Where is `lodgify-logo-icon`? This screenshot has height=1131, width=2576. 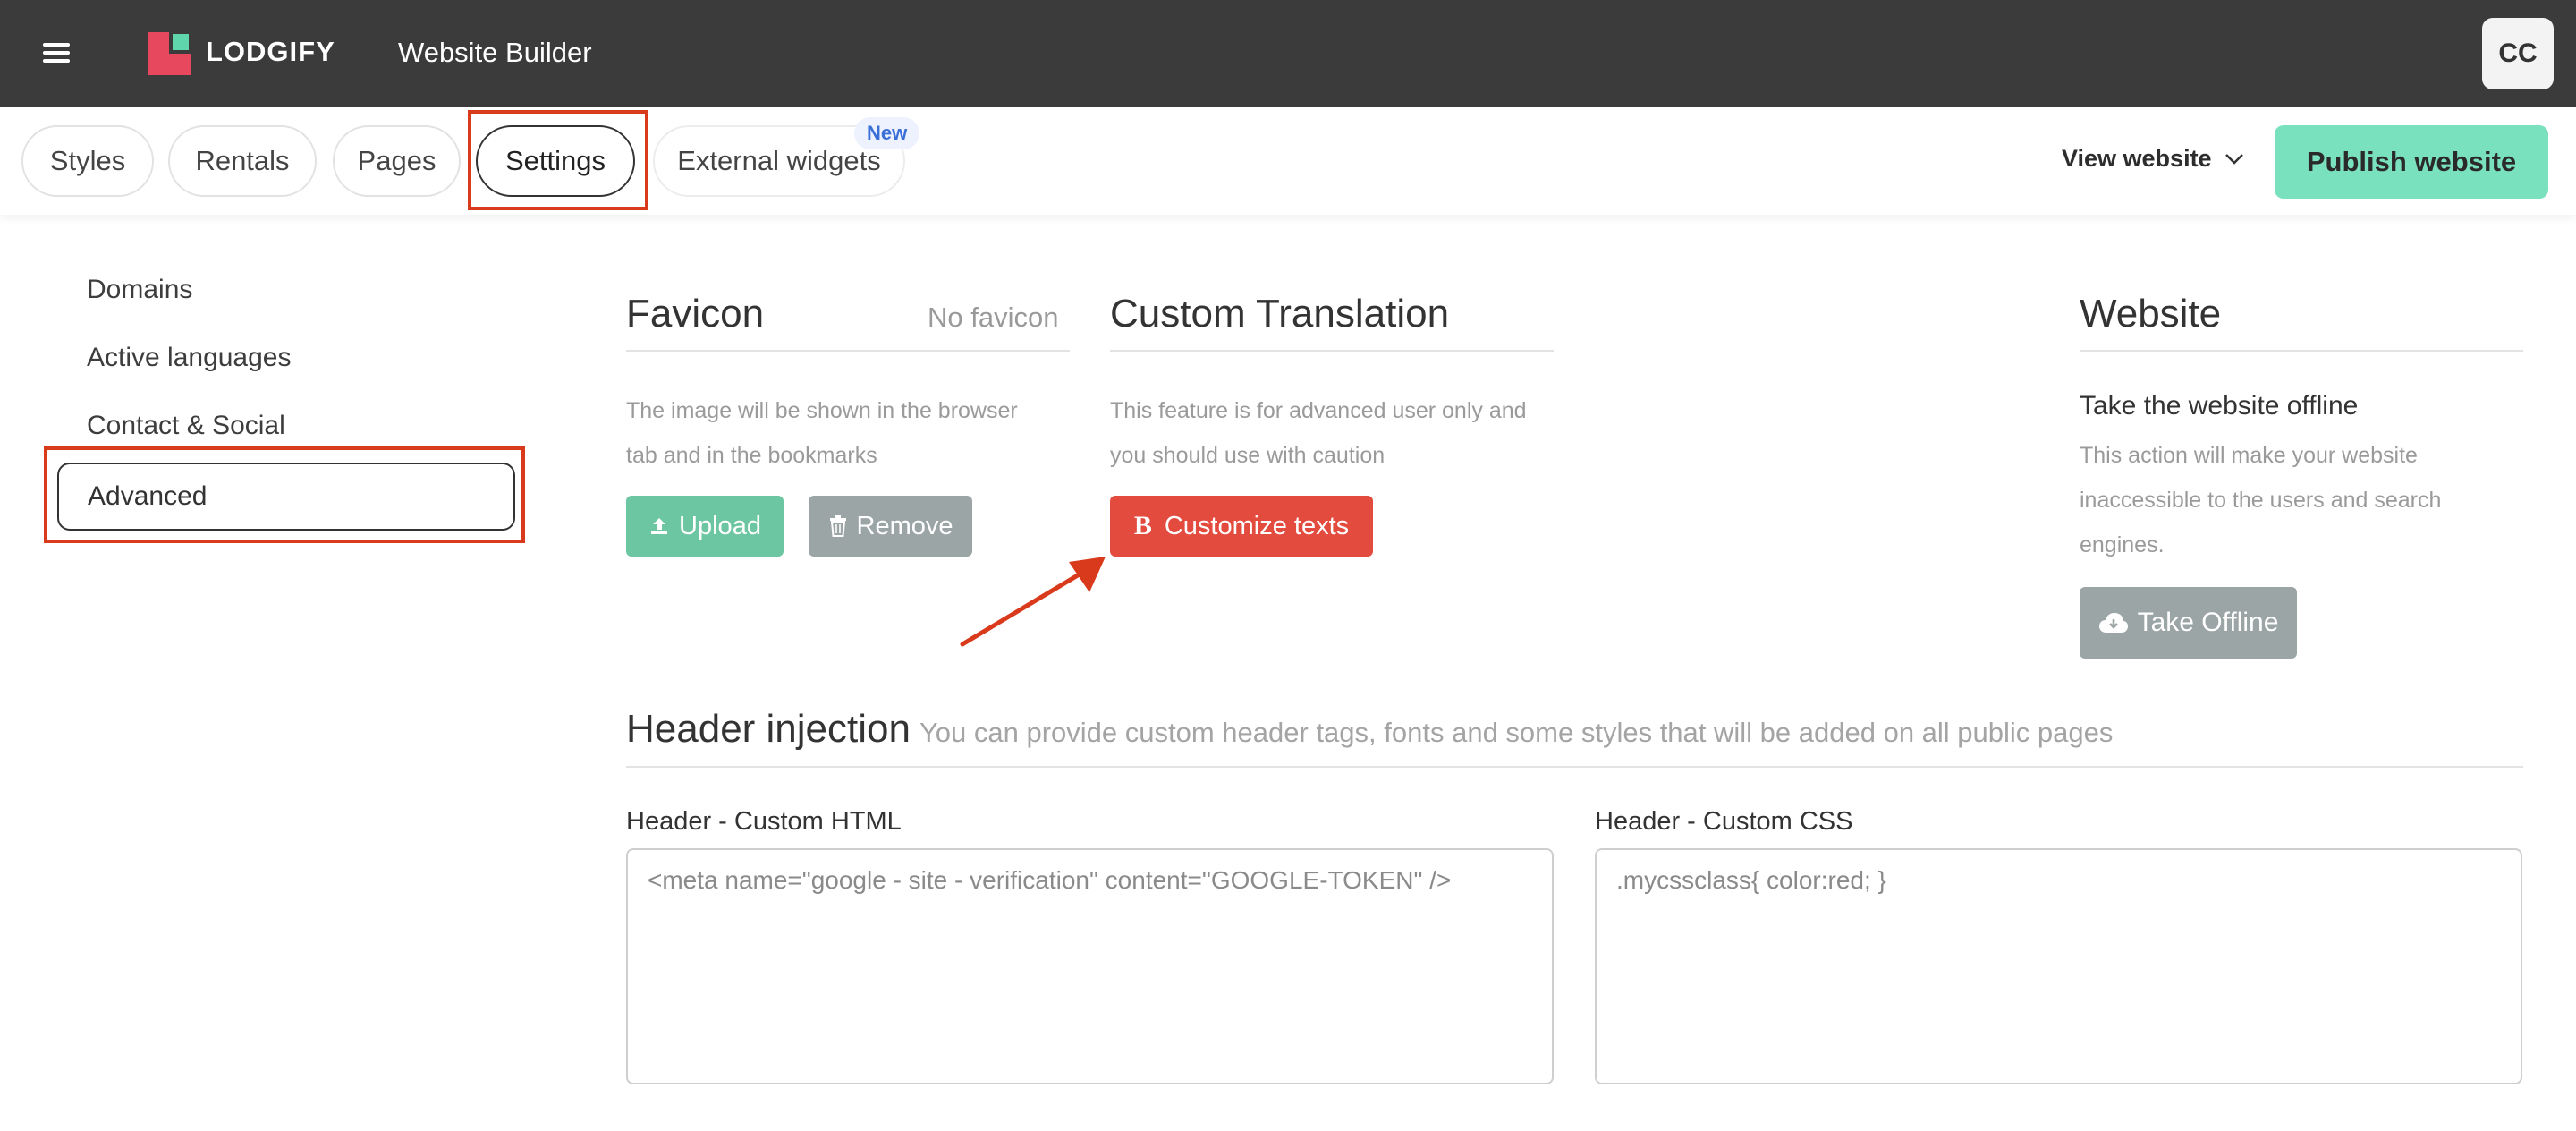
lodgify-logo-icon is located at coordinates (169, 53).